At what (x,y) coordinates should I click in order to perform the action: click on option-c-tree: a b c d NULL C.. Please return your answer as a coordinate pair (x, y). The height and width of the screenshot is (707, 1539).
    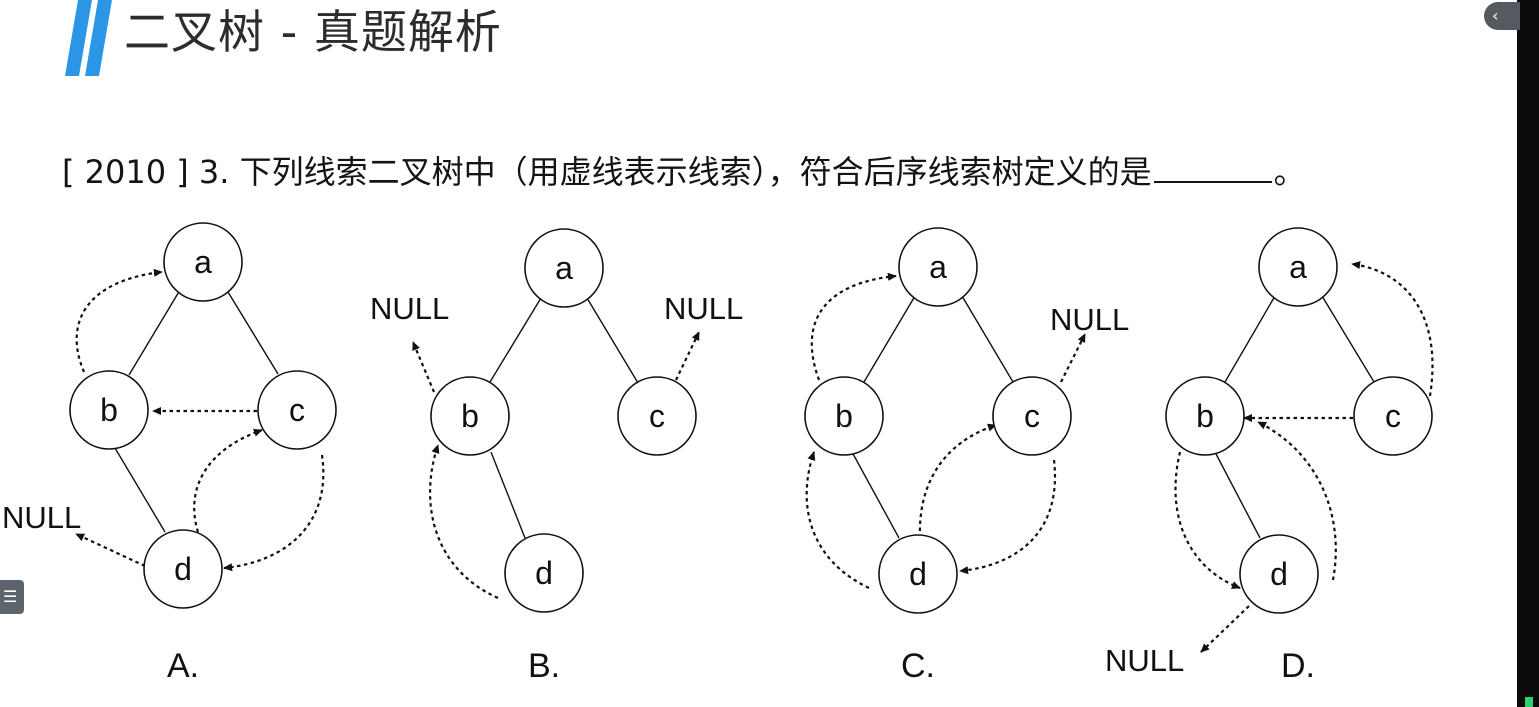
    Looking at the image, I should click on (966, 456).